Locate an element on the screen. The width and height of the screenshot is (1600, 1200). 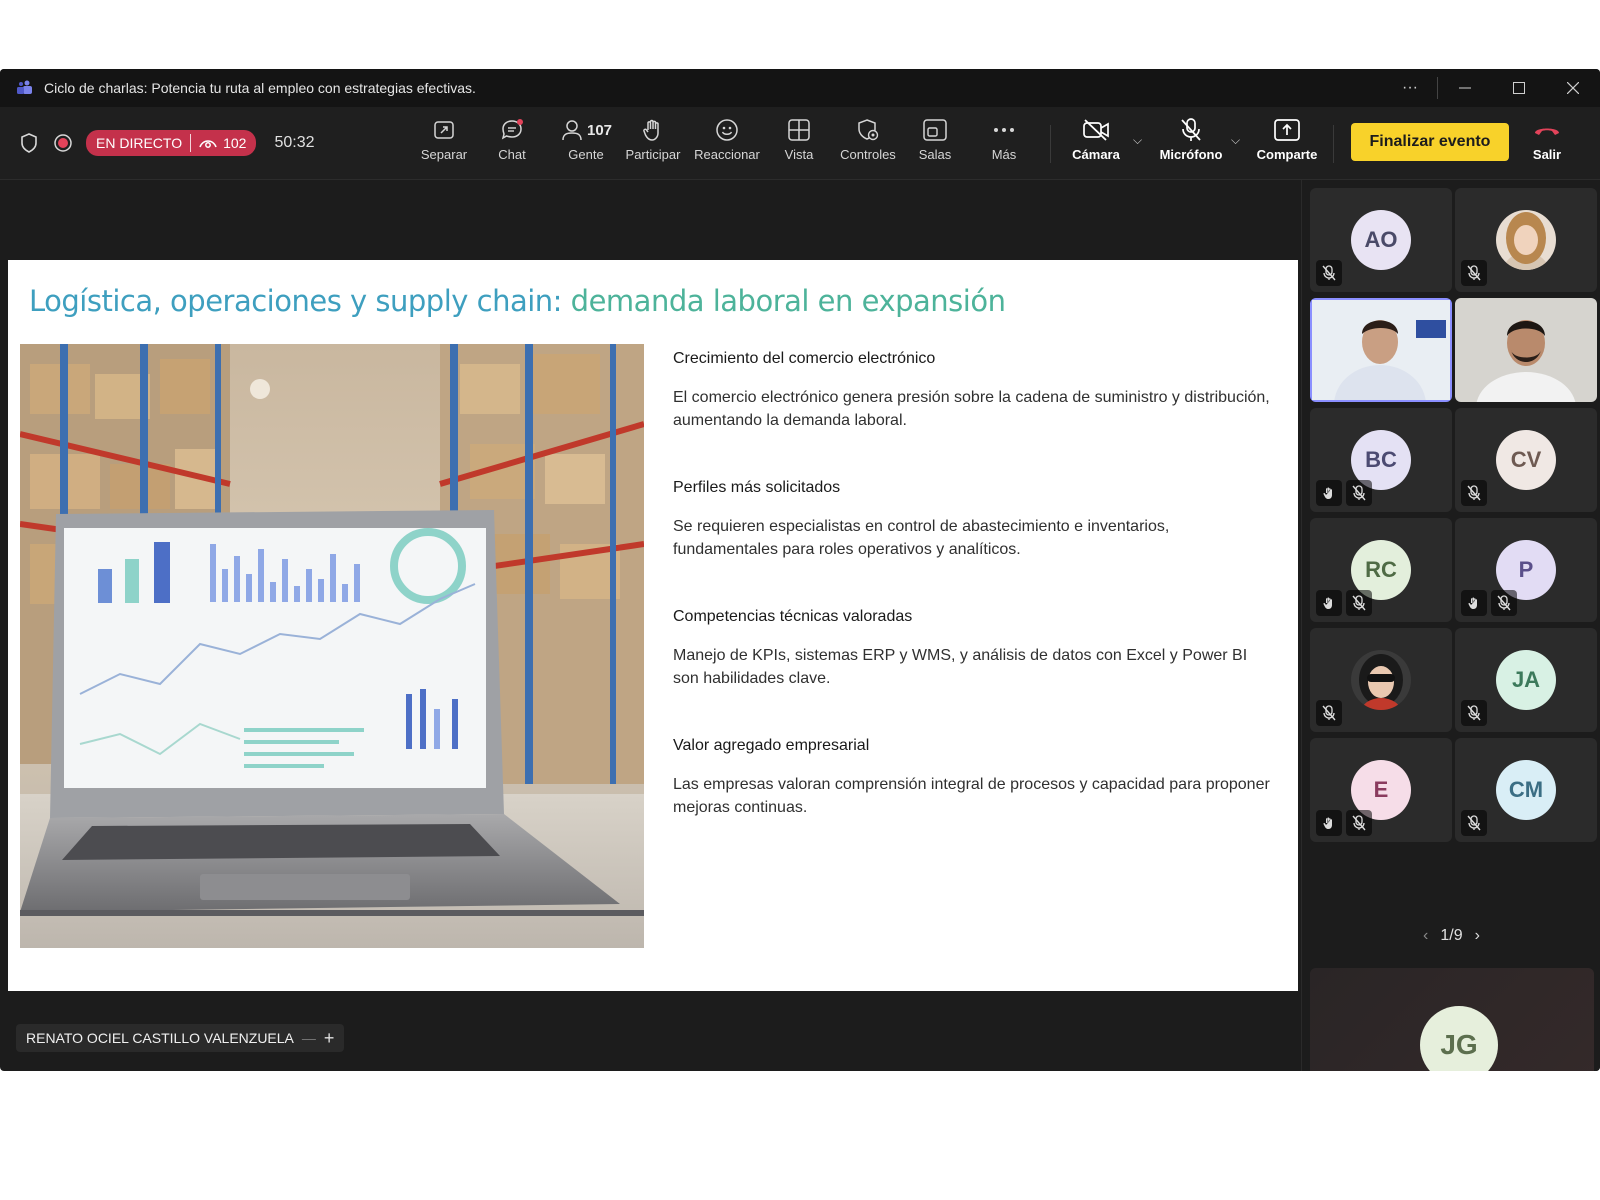
meeting-timer: 50:32 is located at coordinates (294, 142).